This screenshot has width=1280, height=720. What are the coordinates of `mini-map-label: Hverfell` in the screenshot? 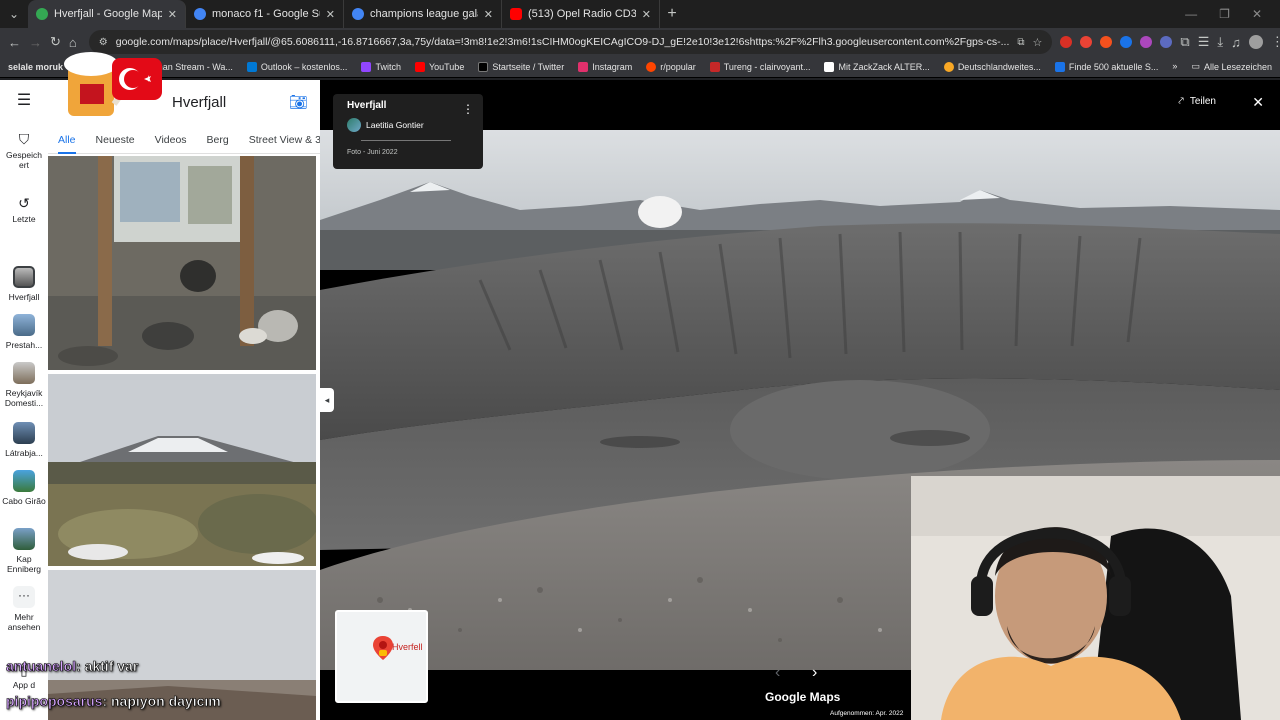 It's located at (407, 647).